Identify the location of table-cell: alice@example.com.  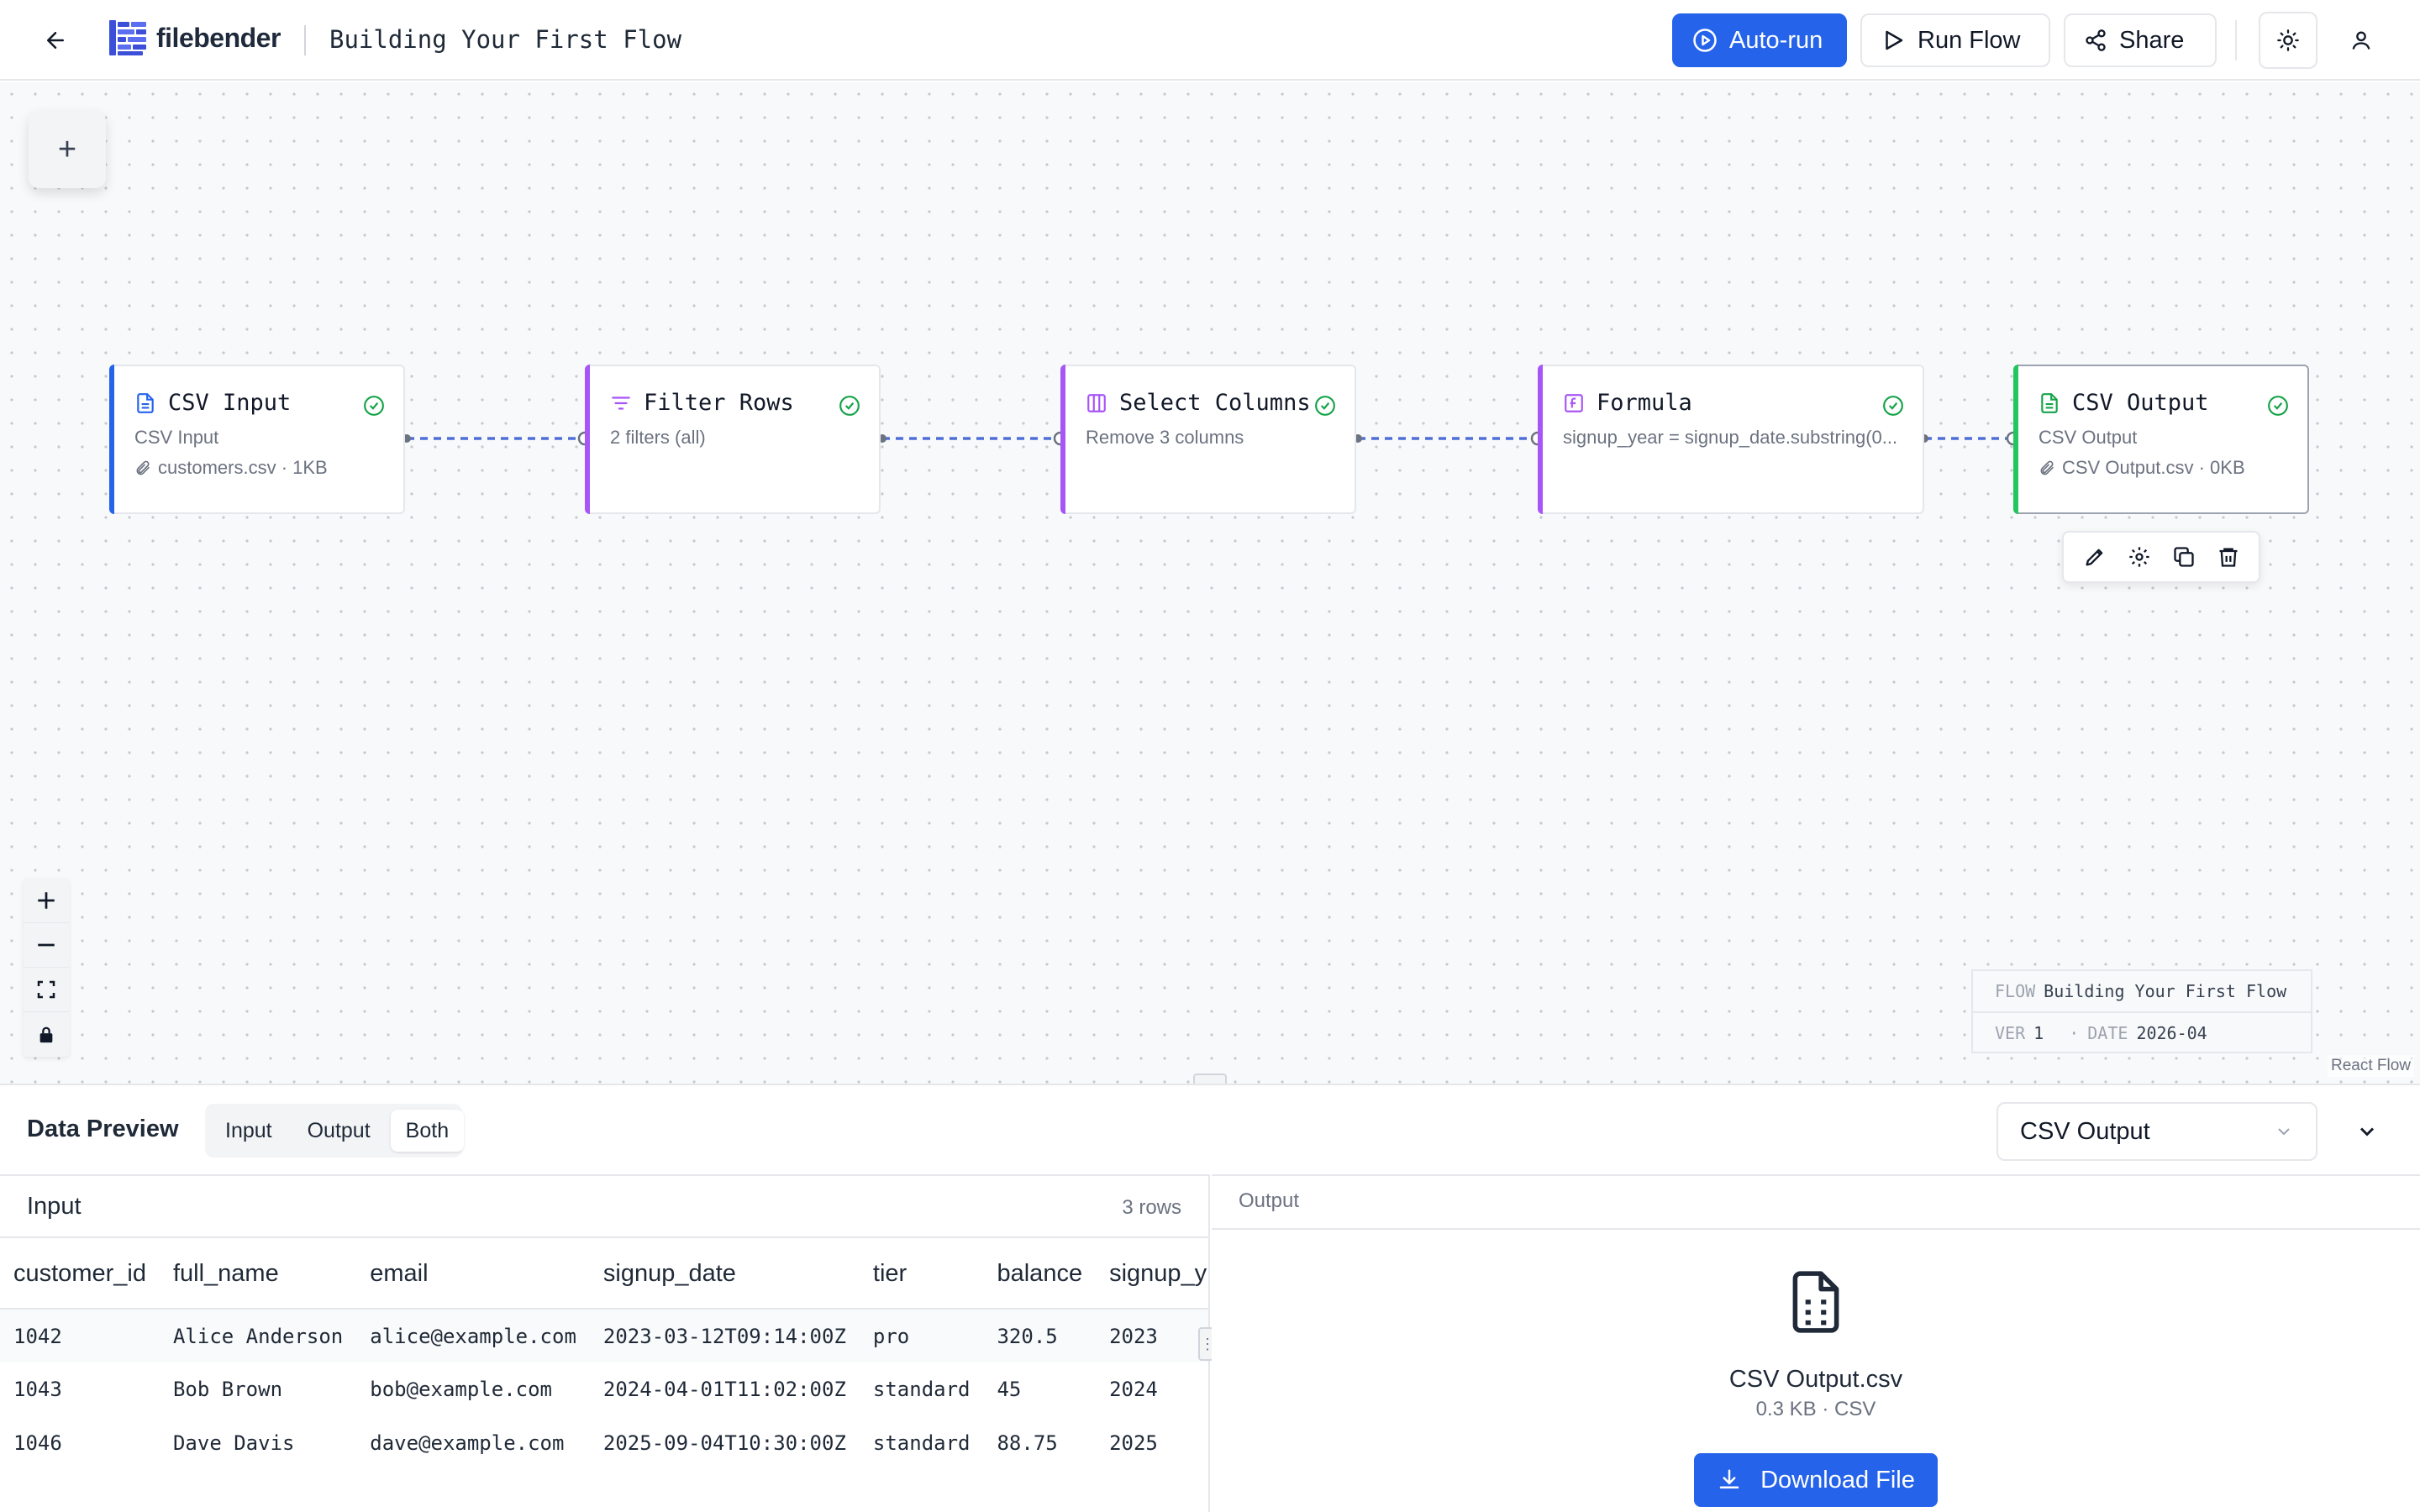
(473, 1335).